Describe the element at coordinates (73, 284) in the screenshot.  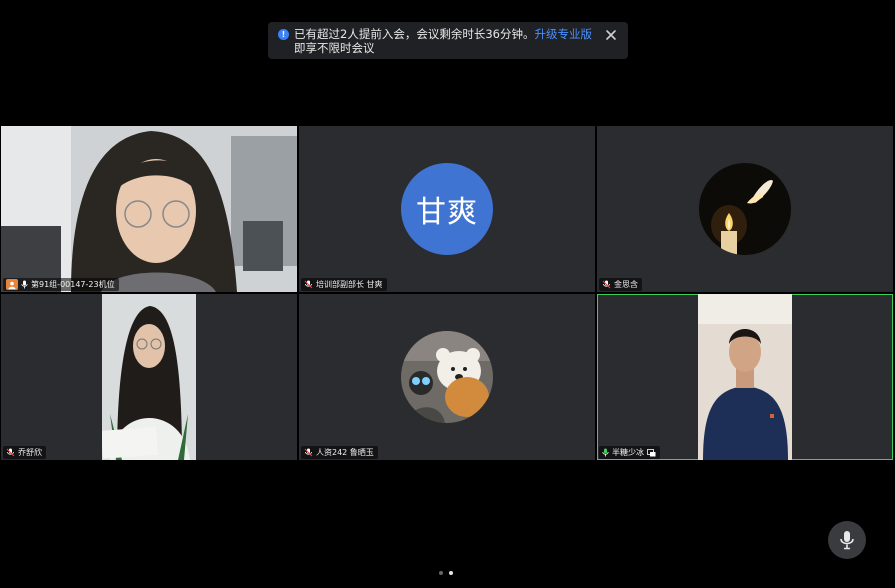
I see `participant-name: 第91组-00147-23机位` at that location.